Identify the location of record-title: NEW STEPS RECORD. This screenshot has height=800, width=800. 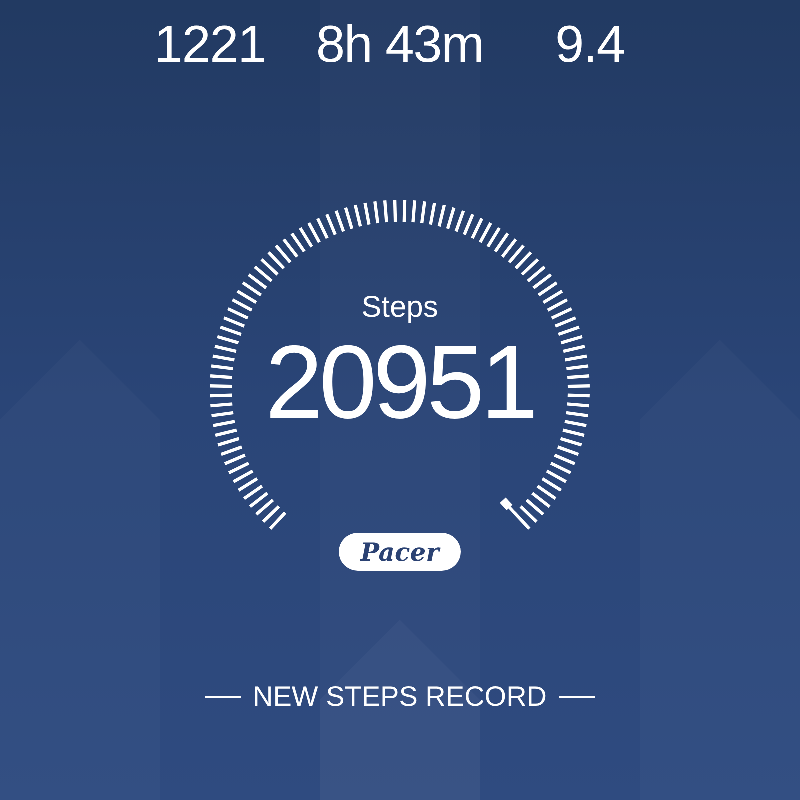
(400, 697).